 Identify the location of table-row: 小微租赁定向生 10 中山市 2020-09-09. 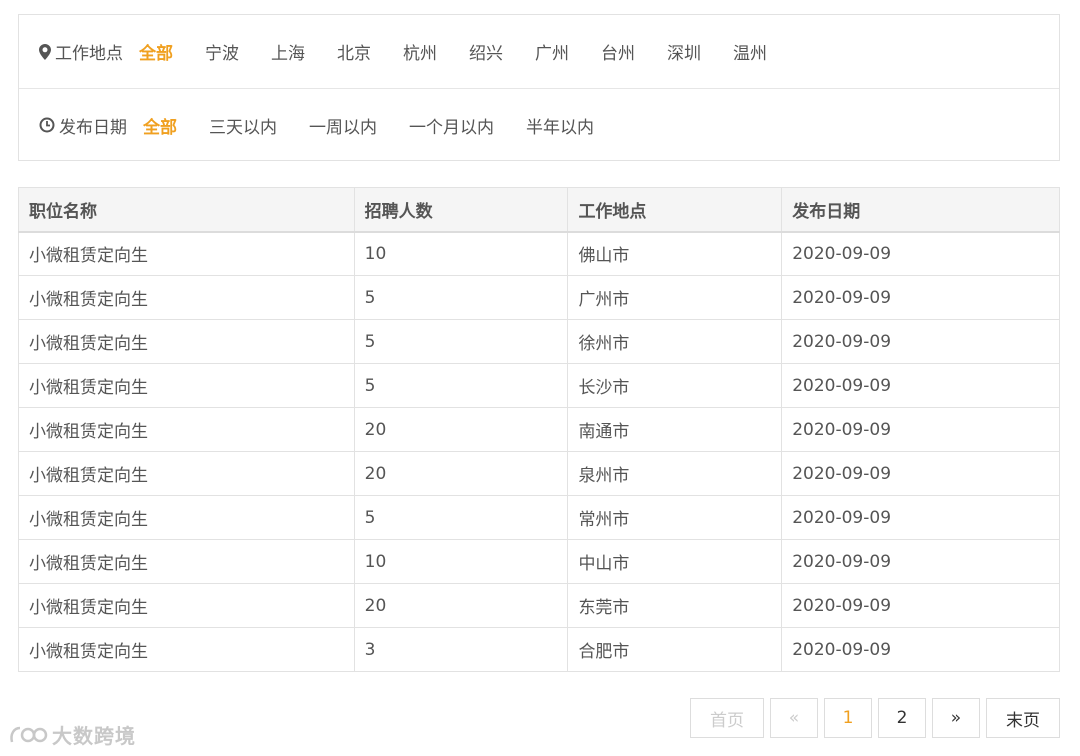
(539, 561).